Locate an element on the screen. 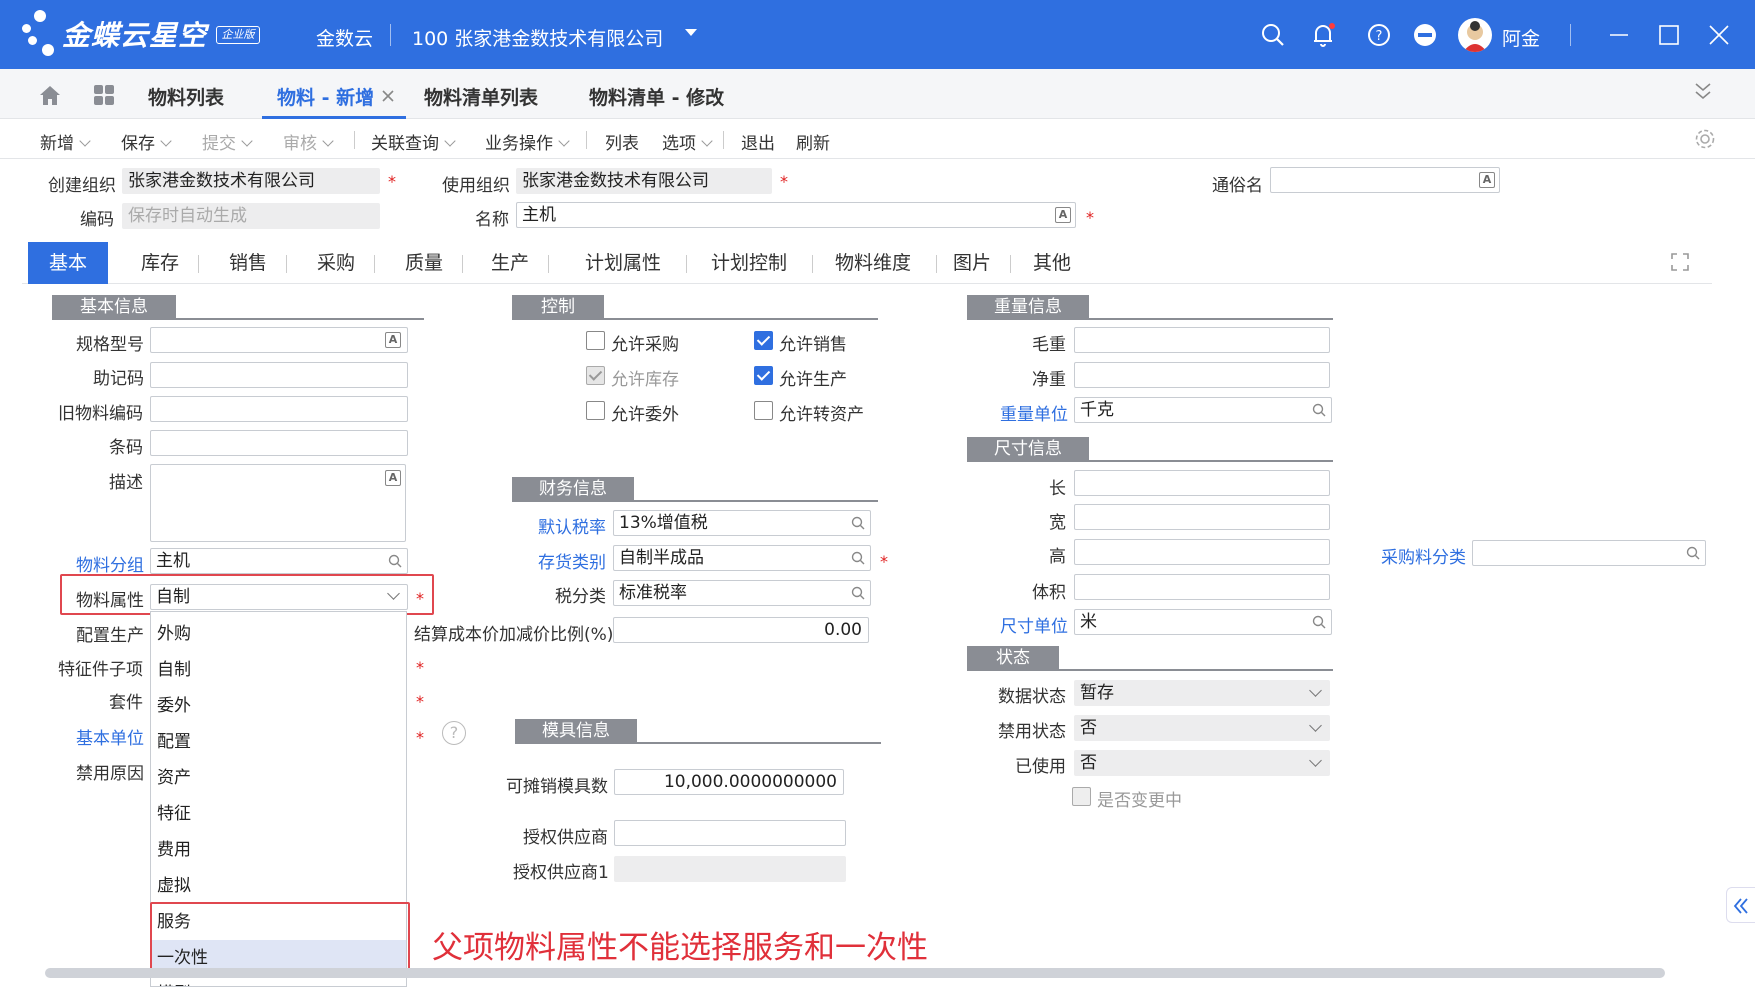 The image size is (1755, 987). double-chevron-down-icon is located at coordinates (1703, 91).